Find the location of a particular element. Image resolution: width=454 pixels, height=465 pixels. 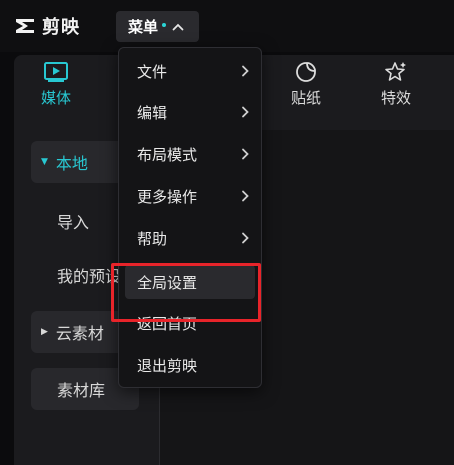

tab-media: 媒体 is located at coordinates (56, 89).